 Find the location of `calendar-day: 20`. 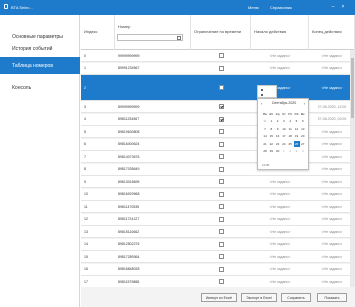

calendar-day: 20 is located at coordinates (303, 136).